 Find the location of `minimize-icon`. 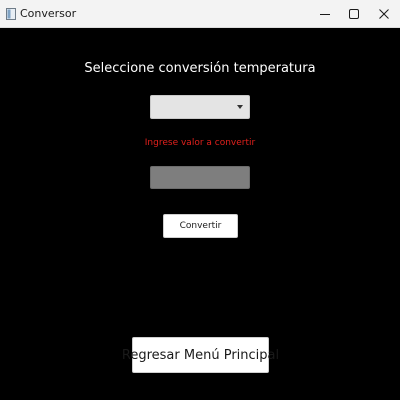

minimize-icon is located at coordinates (325, 14).